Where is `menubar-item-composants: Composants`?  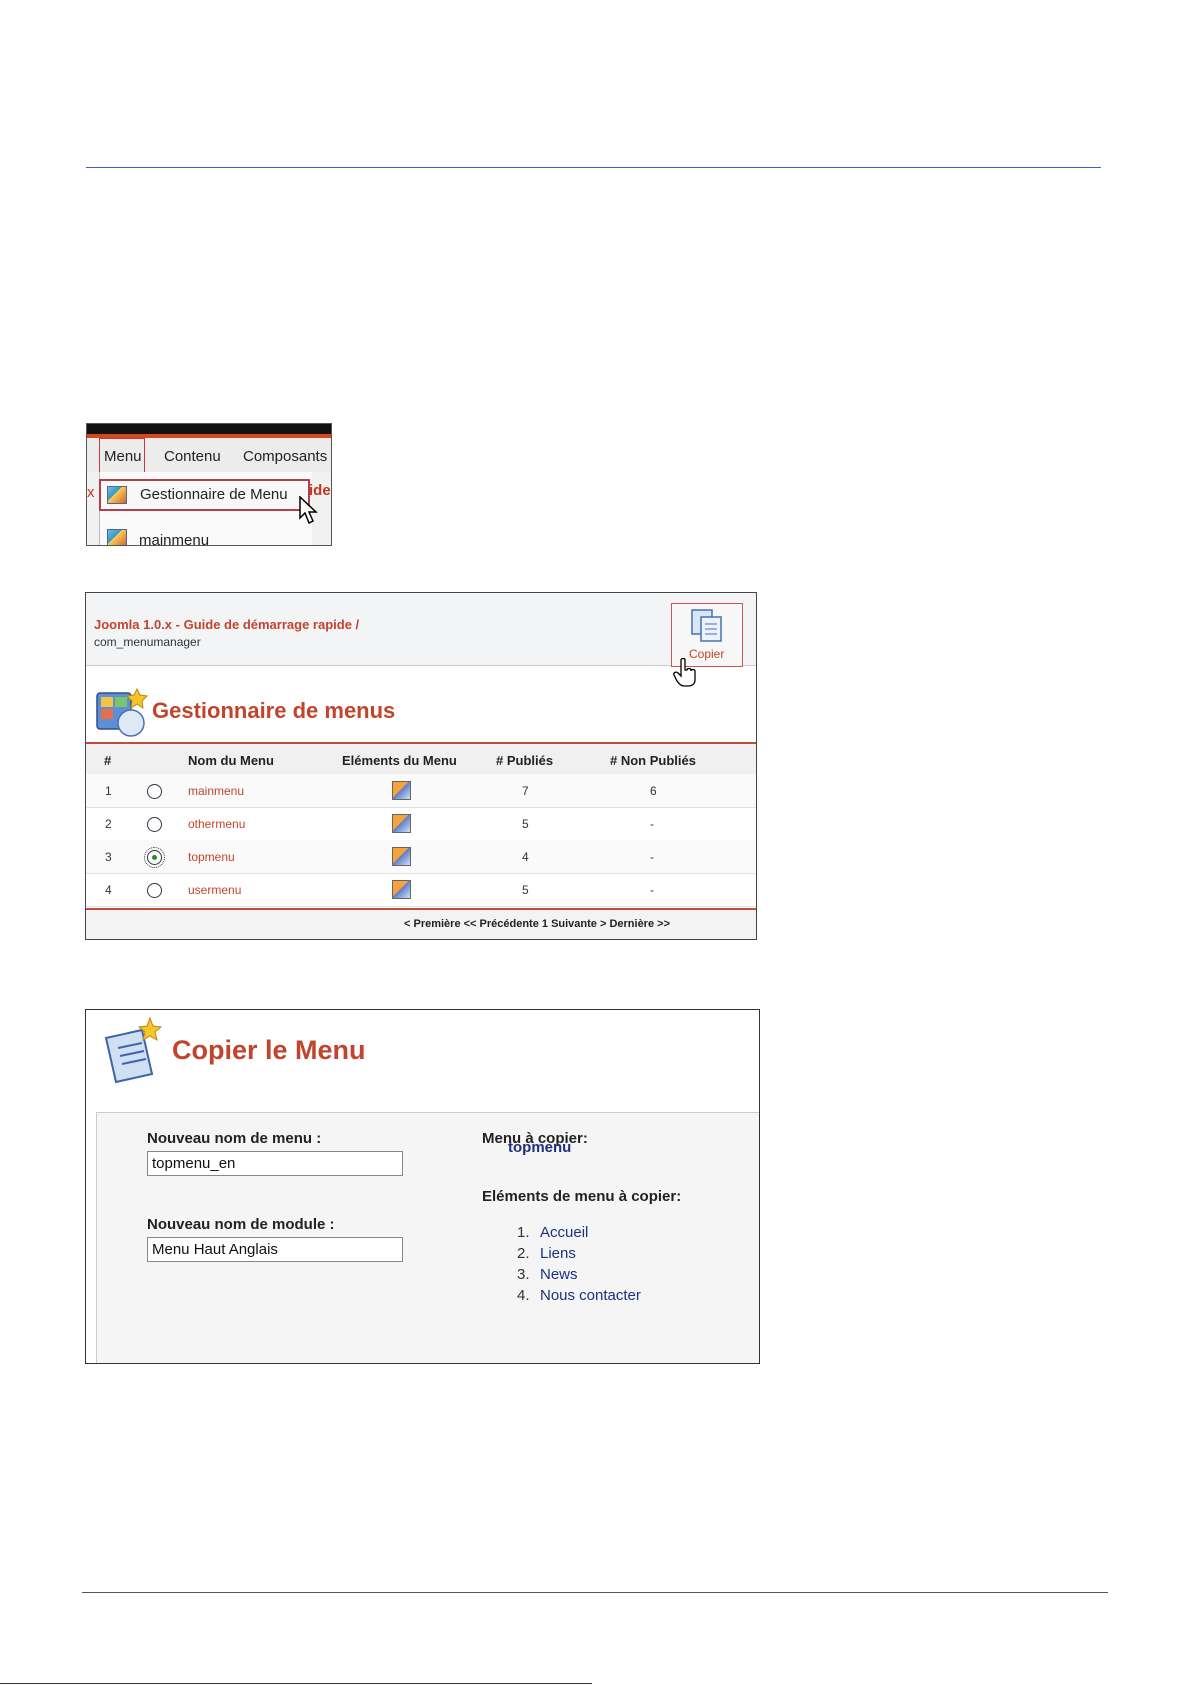
menubar-item-composants: Composants is located at coordinates (285, 456).